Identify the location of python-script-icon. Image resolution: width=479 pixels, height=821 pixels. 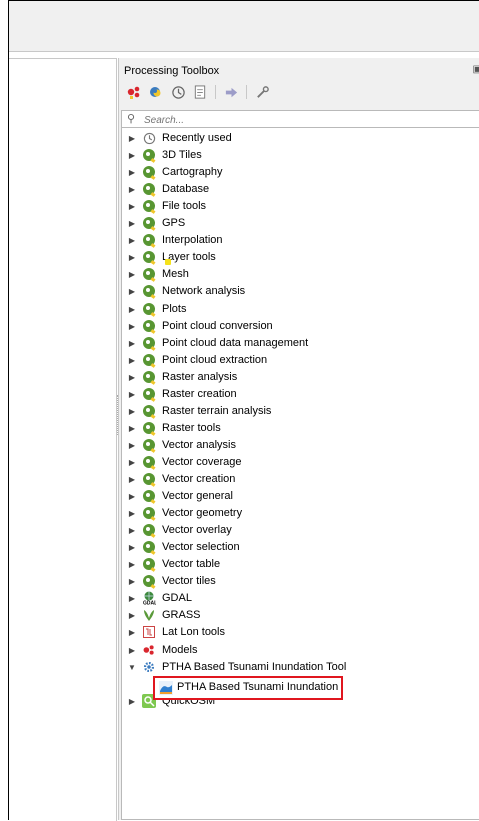
(156, 92).